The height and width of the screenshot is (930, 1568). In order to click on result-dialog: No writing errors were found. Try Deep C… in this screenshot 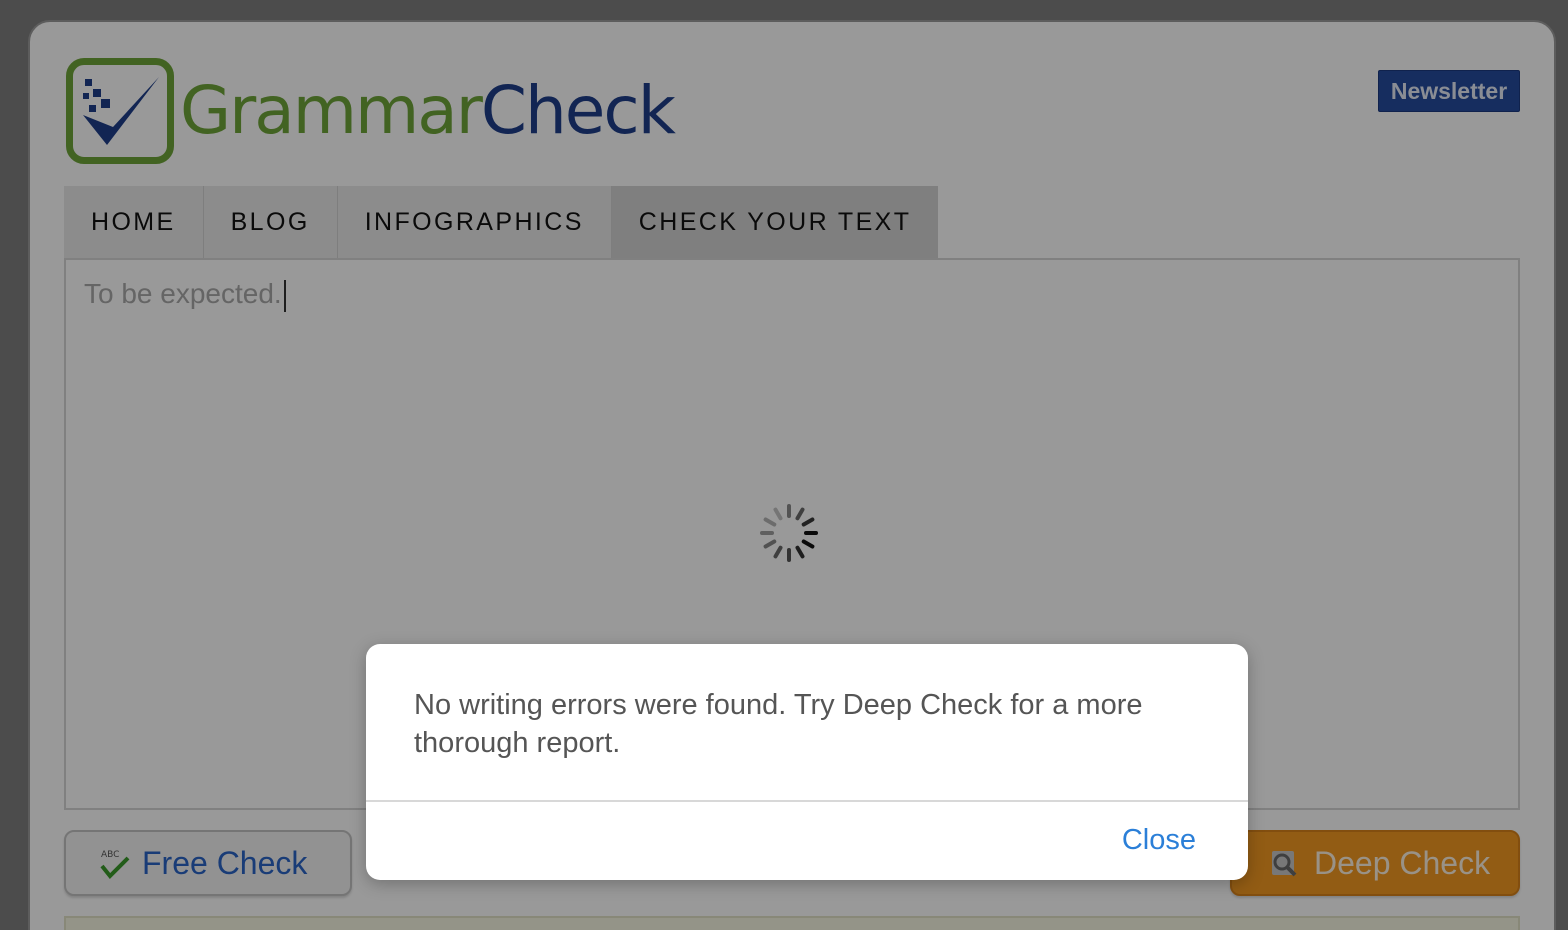, I will do `click(807, 762)`.